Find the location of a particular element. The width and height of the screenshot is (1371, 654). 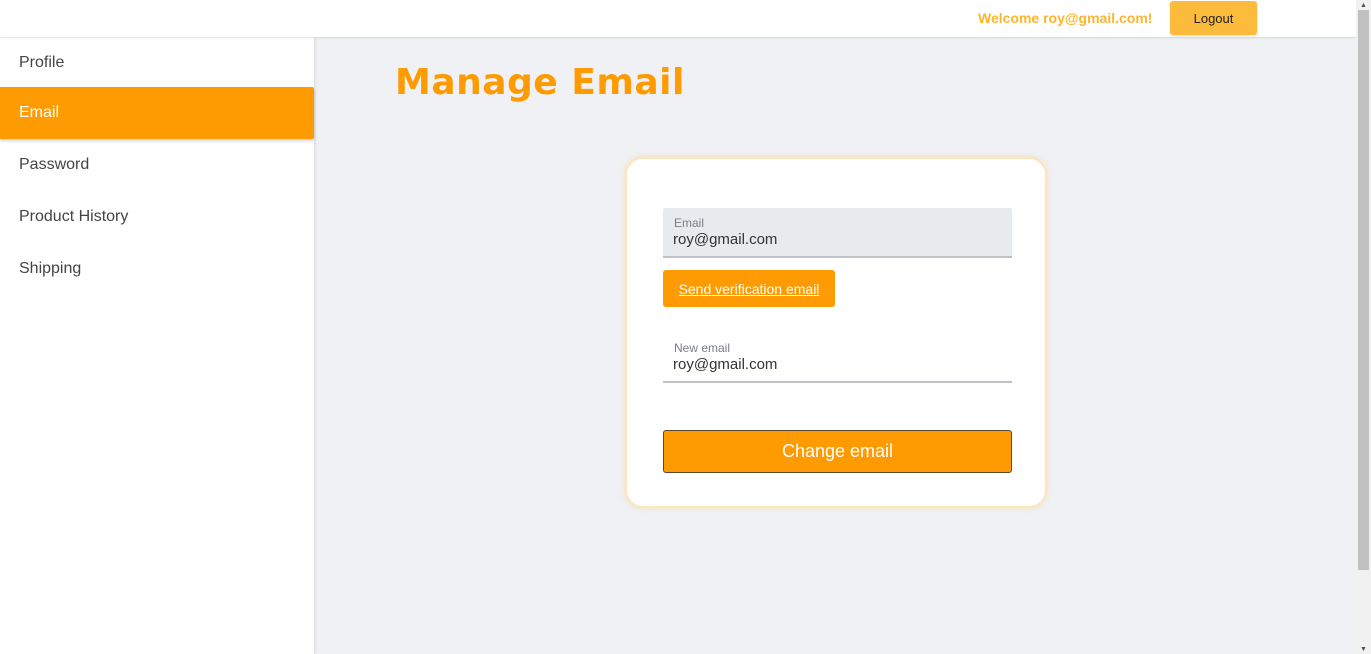

triangle-up-icon: ▲ is located at coordinates (1363, 5).